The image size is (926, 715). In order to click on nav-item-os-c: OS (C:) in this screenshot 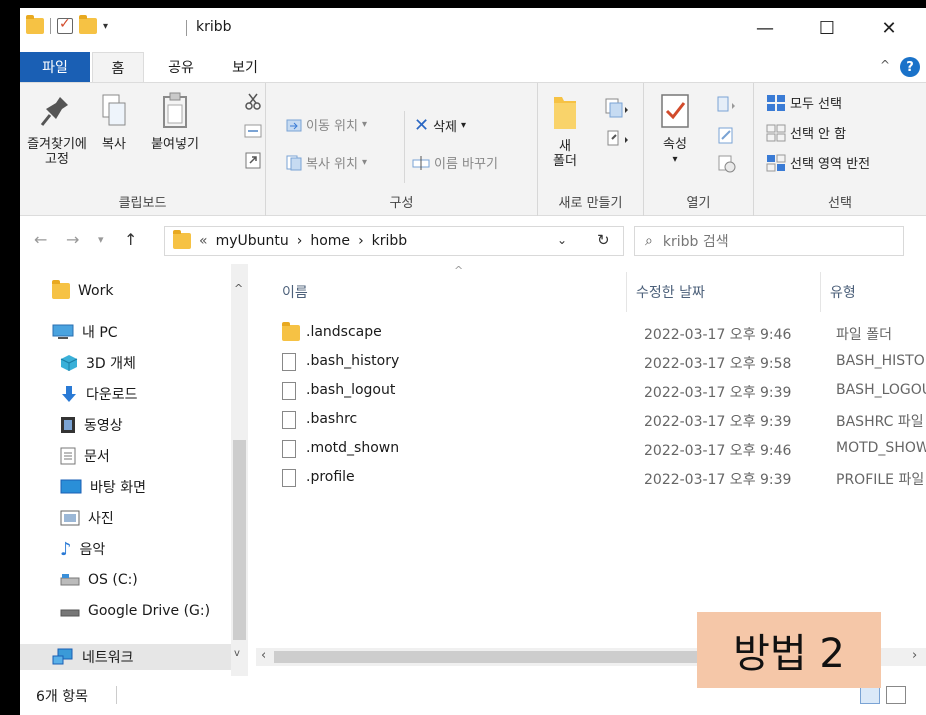, I will do `click(99, 580)`.